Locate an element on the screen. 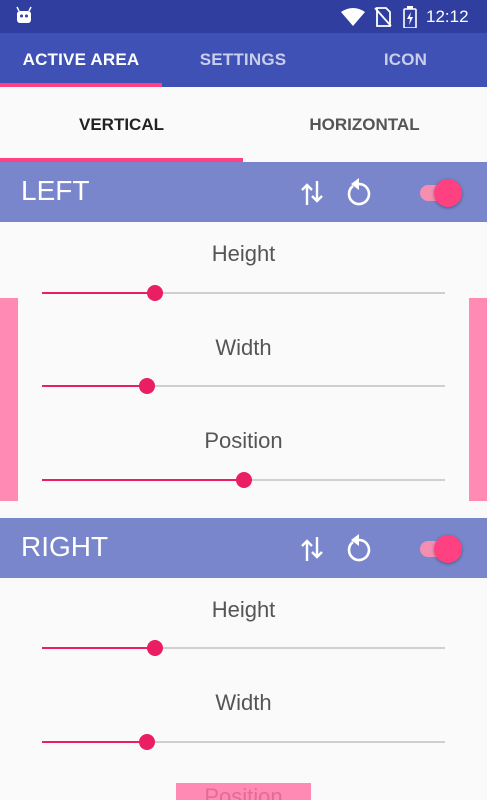 This screenshot has width=487, height=800. wifi-icon is located at coordinates (353, 19).